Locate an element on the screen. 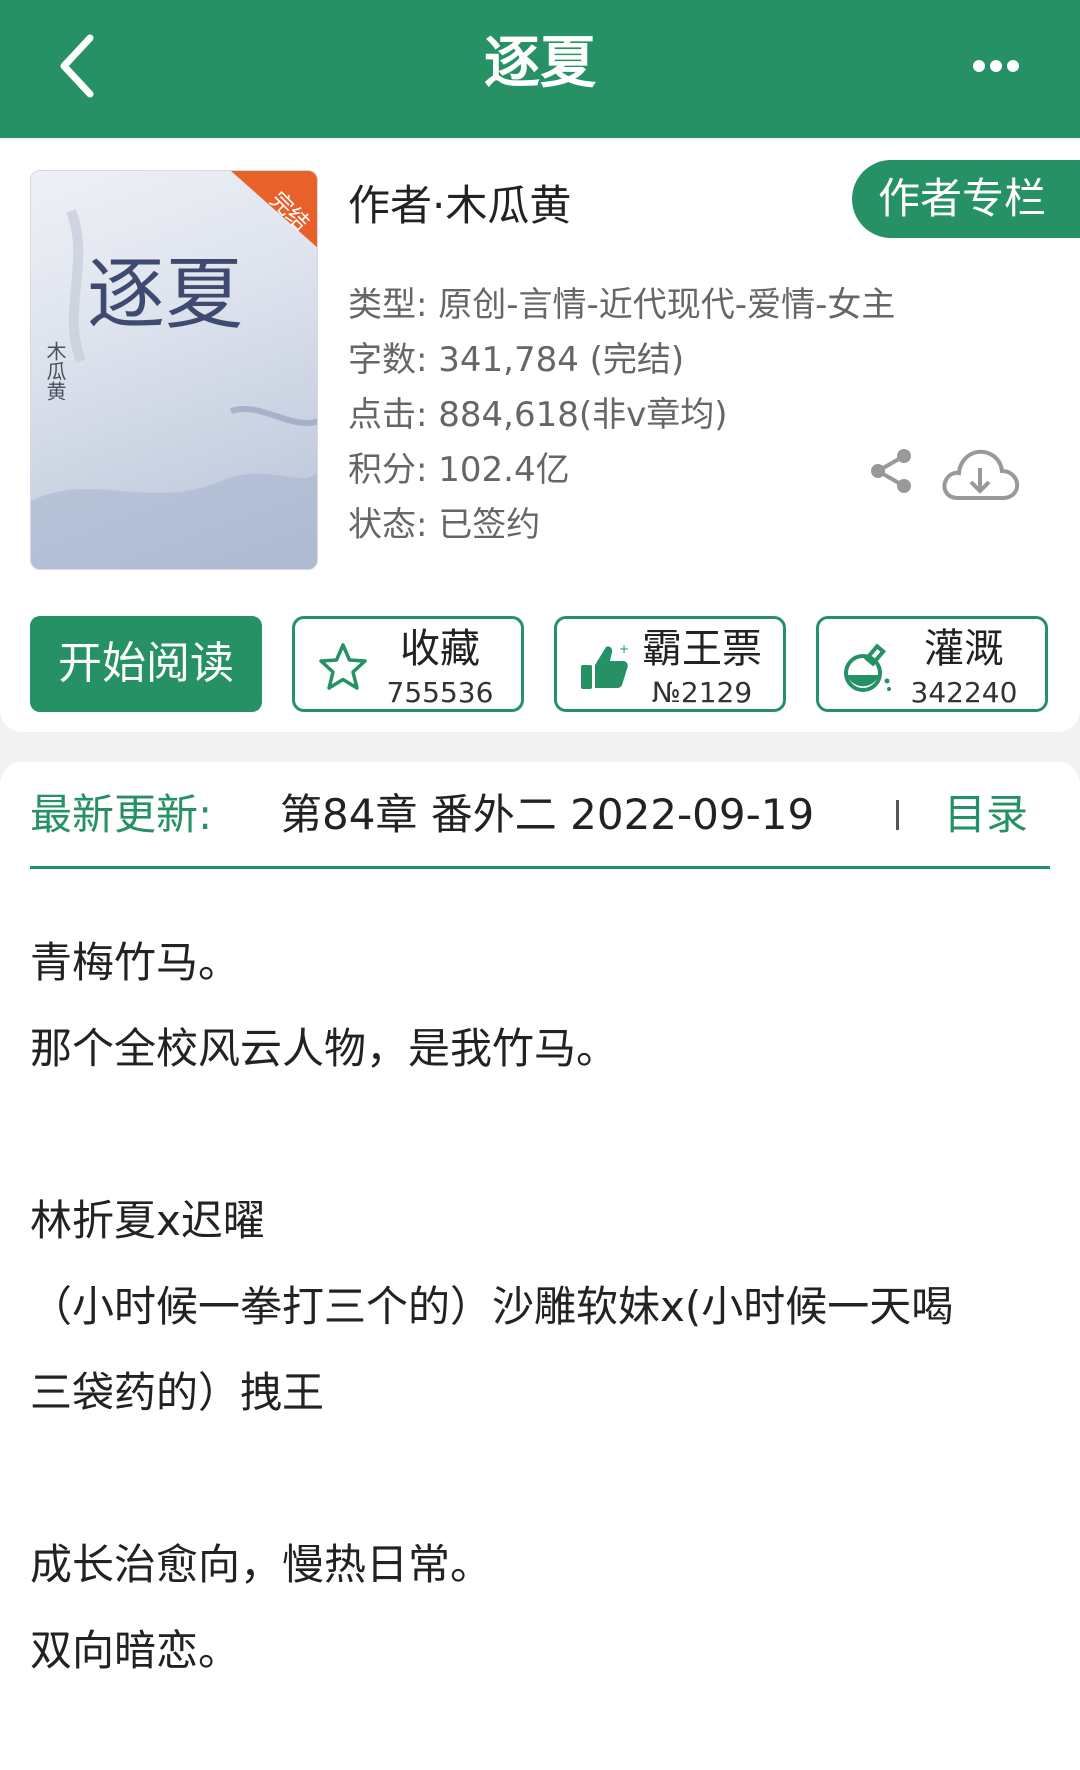 Image resolution: width=1080 pixels, height=1770 pixels. meta-status: 状态: 已签约 is located at coordinates (444, 525).